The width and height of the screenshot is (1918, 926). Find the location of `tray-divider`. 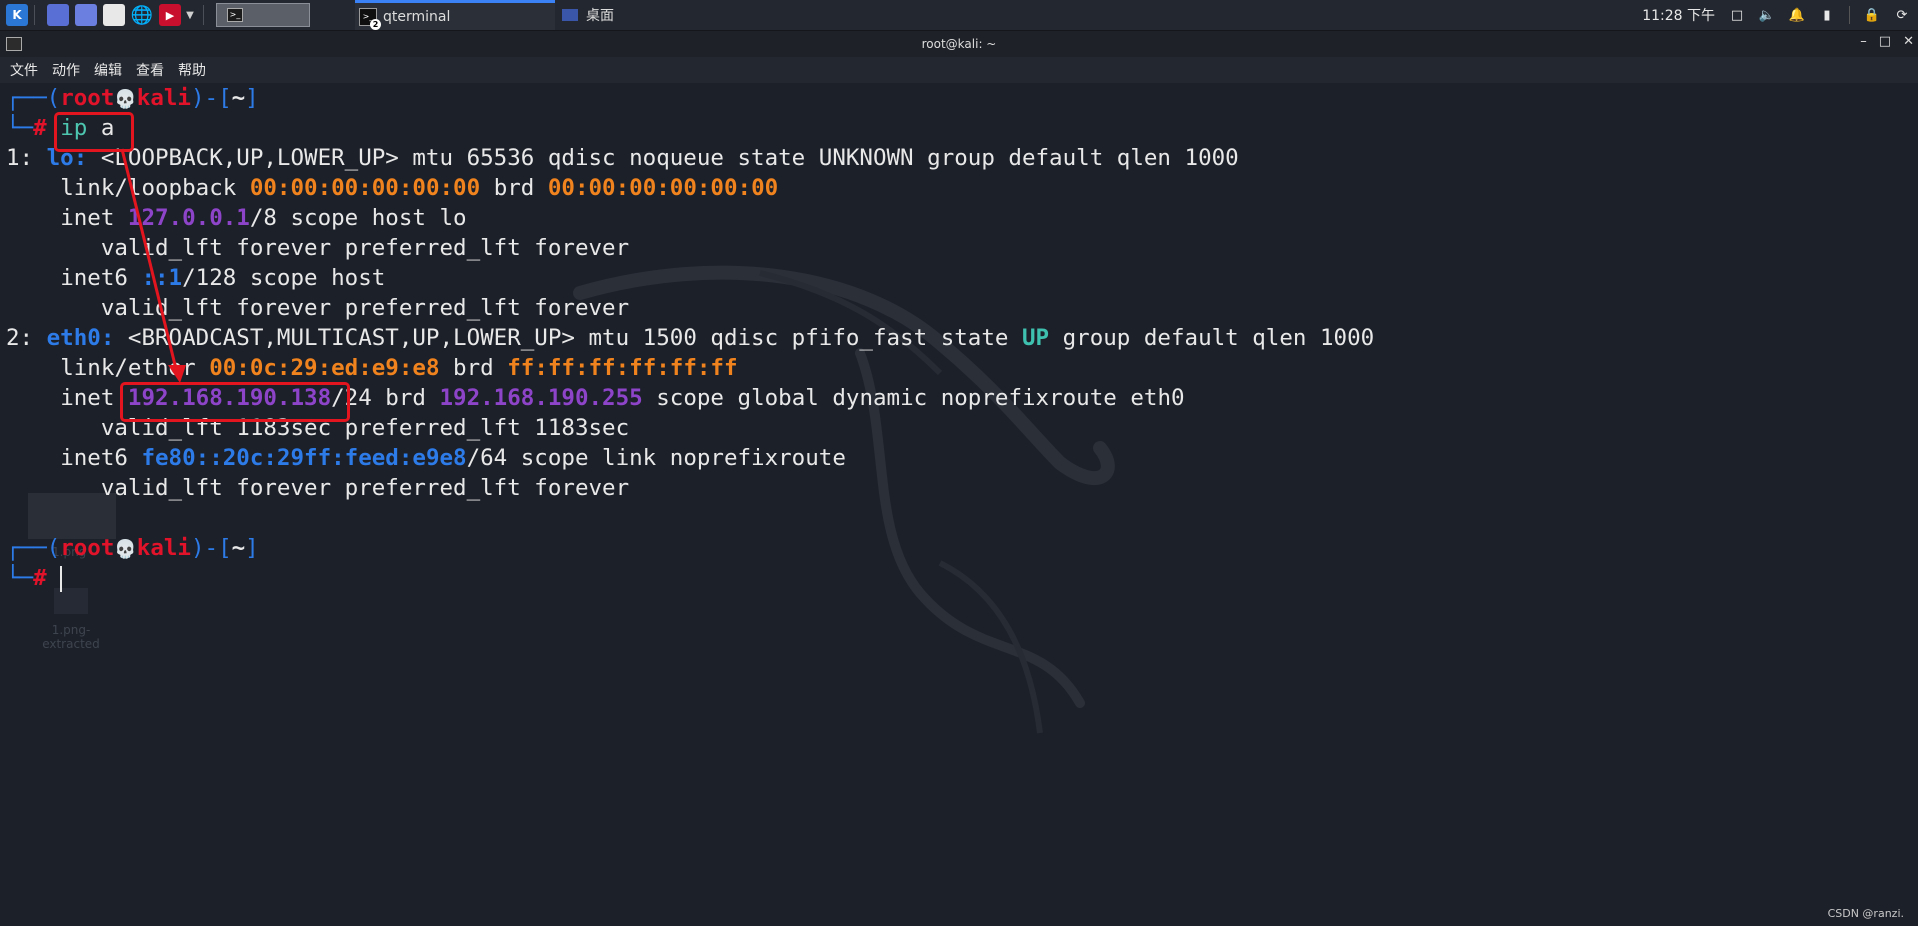

tray-divider is located at coordinates (1849, 15).